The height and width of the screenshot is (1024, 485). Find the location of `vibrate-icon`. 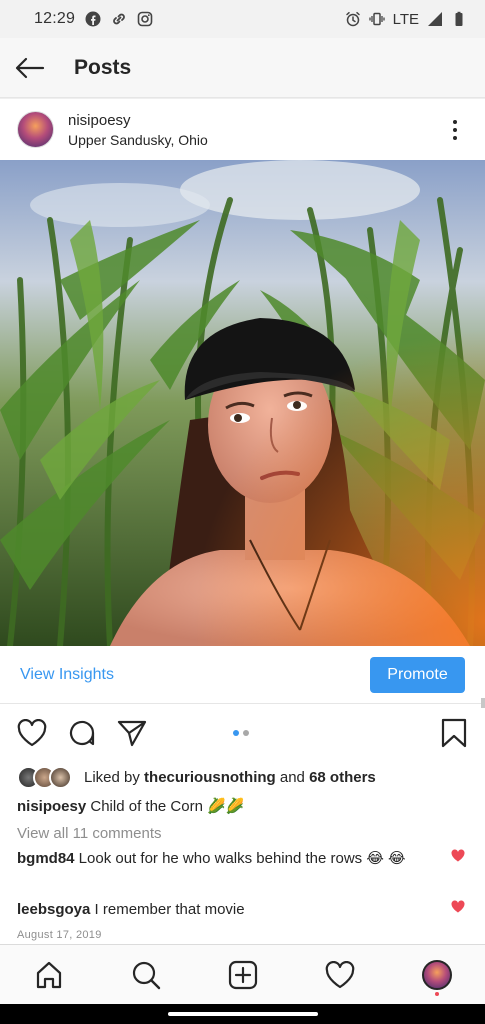

vibrate-icon is located at coordinates (376, 19).